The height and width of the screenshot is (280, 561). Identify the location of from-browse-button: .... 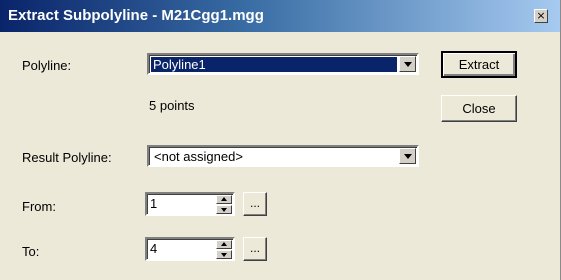
(255, 204).